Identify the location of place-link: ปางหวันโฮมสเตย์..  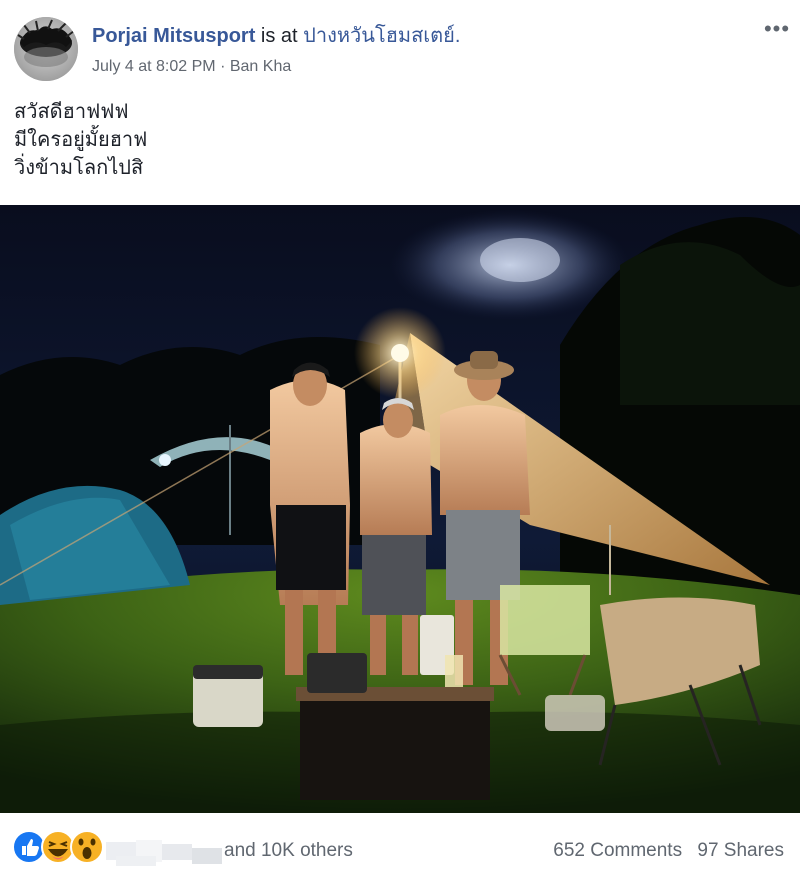
(381, 36).